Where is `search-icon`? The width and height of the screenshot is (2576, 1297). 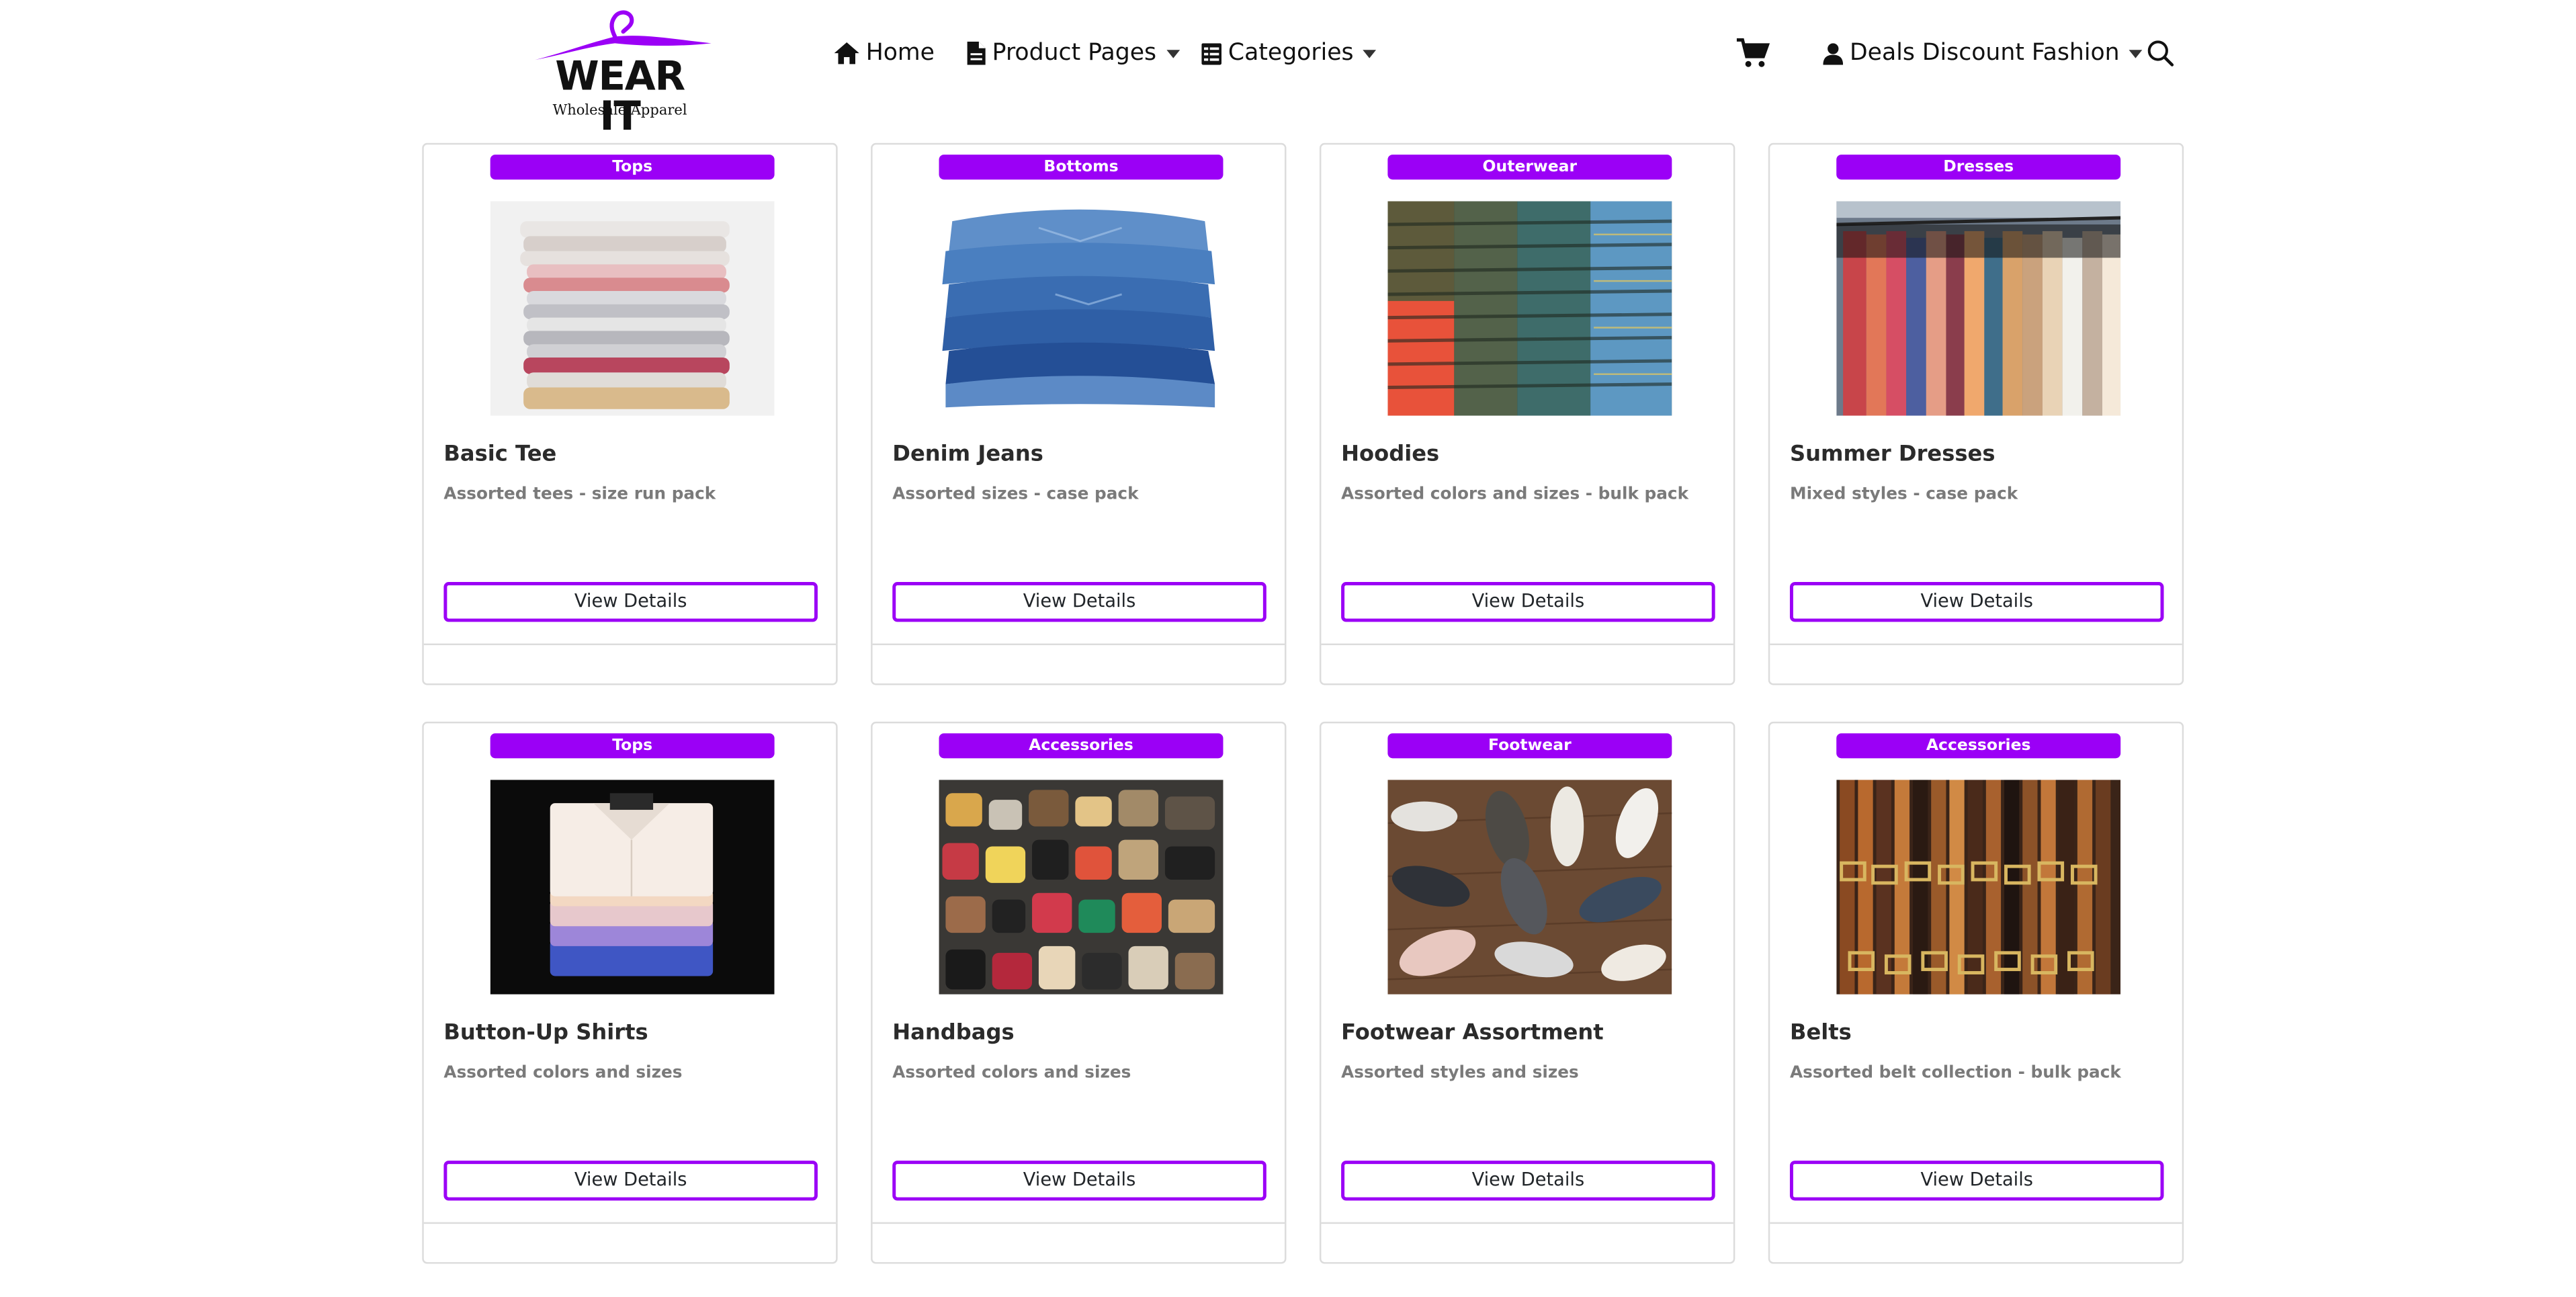
search-icon is located at coordinates (2160, 53).